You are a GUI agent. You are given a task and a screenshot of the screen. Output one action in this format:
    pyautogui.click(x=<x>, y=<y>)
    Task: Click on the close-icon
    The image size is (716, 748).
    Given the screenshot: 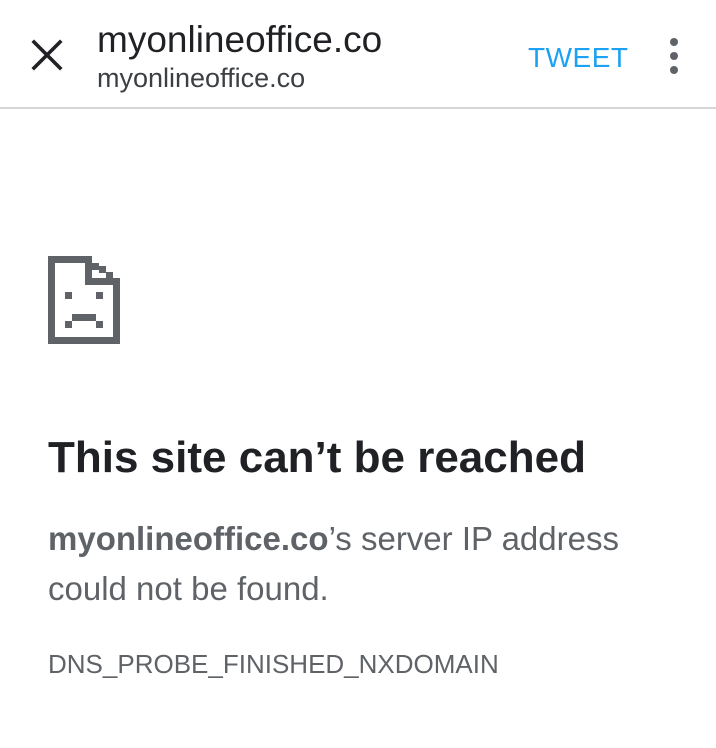 What is the action you would take?
    pyautogui.click(x=47, y=55)
    